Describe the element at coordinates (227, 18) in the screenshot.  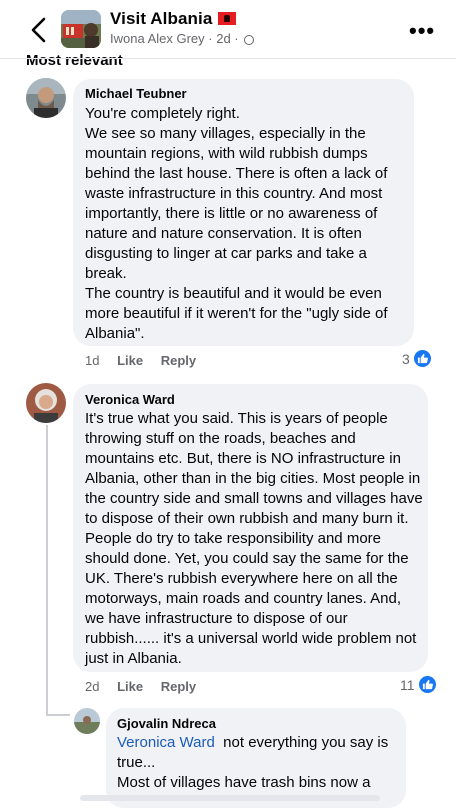
I see `albania-flag-icon` at that location.